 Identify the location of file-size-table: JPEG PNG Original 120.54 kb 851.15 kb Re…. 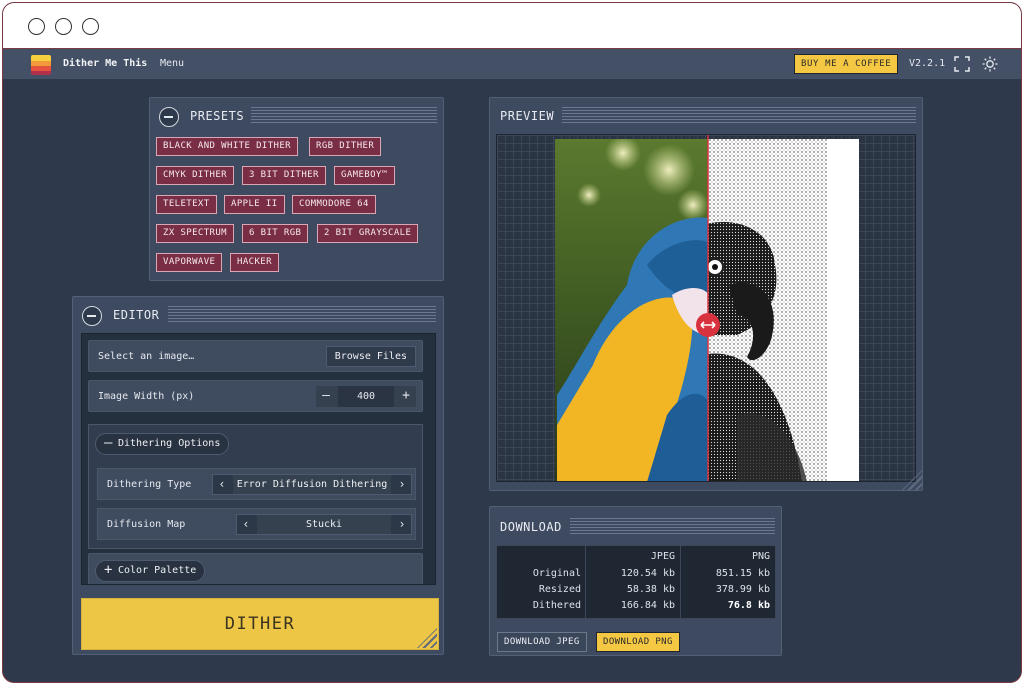
(636, 582).